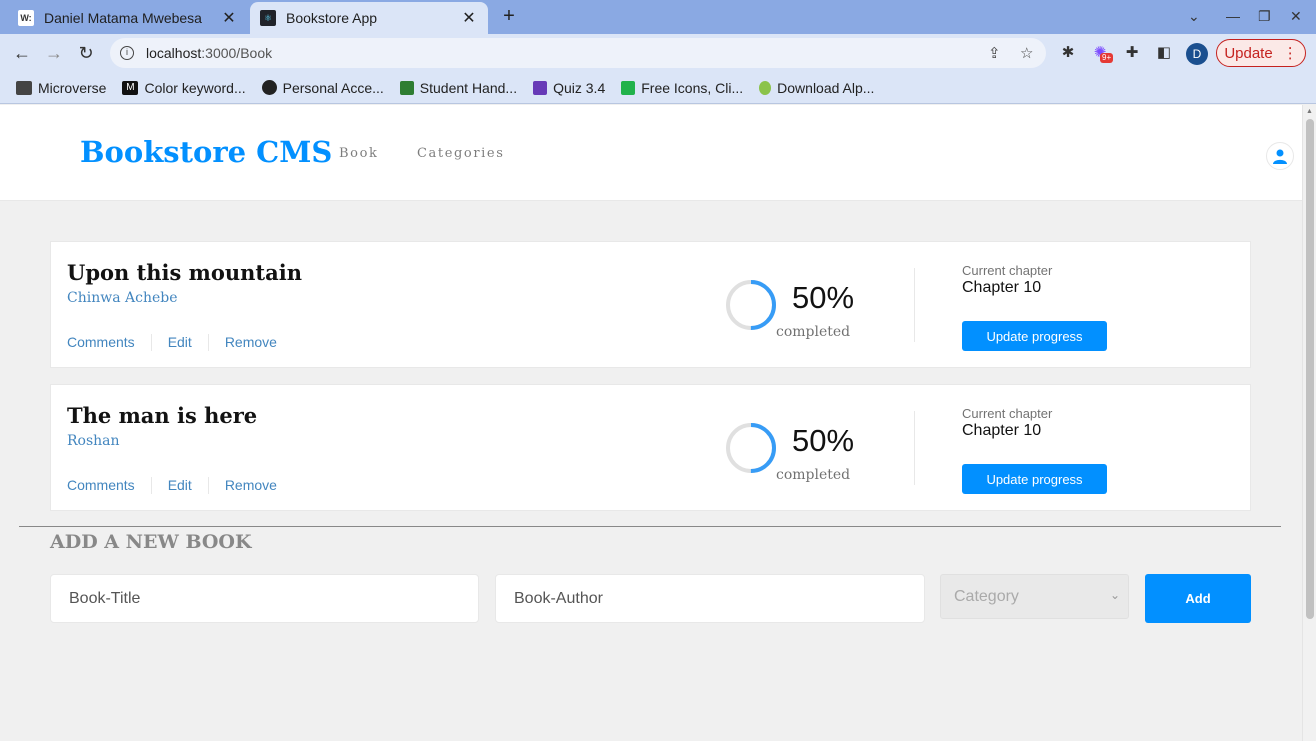 Image resolution: width=1316 pixels, height=741 pixels. I want to click on category-placeholder: Category, so click(986, 596).